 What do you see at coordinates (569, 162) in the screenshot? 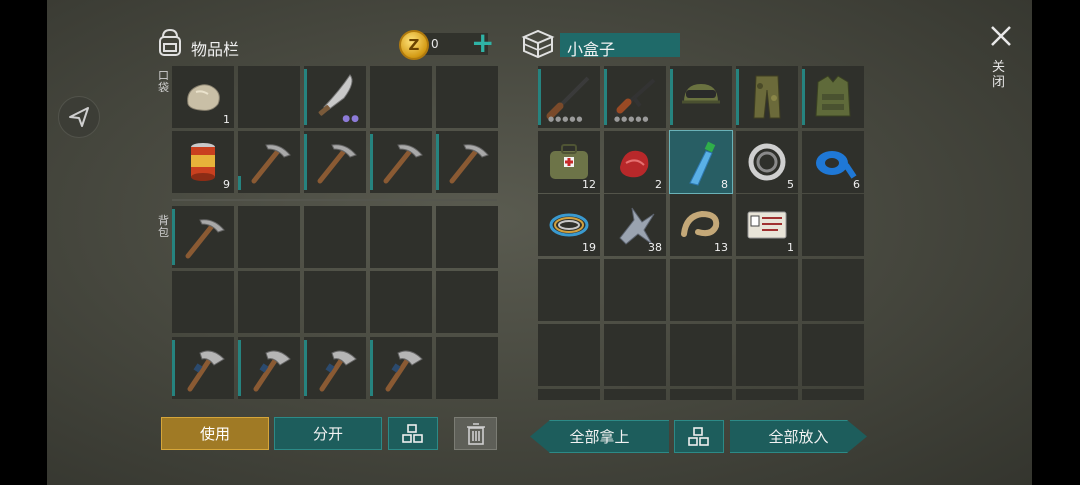
I see `container-slot-medkit: 12` at bounding box center [569, 162].